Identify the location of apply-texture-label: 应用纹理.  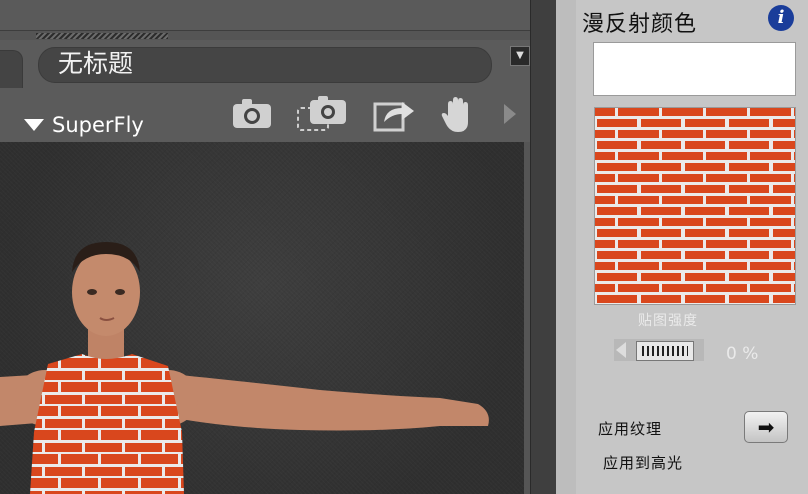
(630, 429).